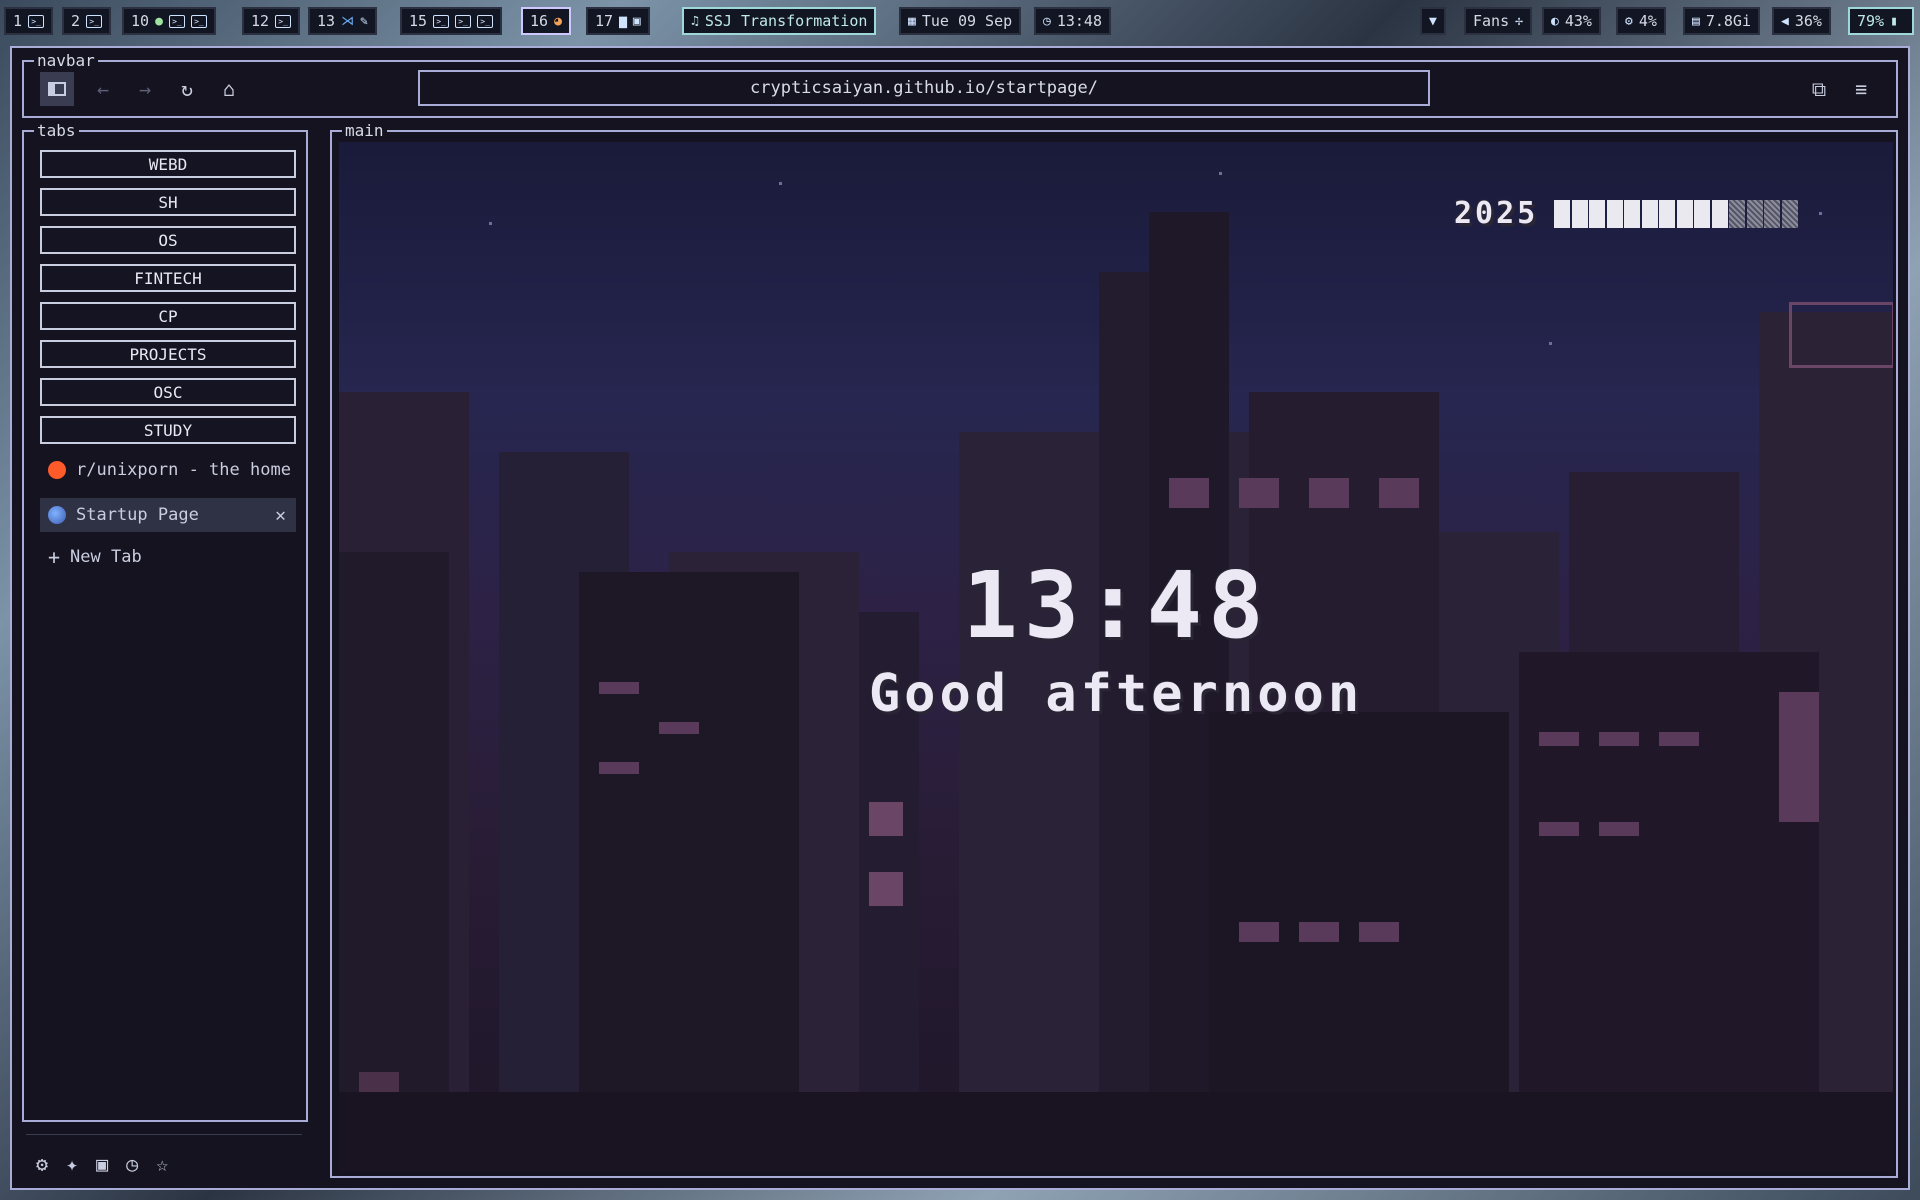  Describe the element at coordinates (106, 557) in the screenshot. I see `new-tab-label: New Tab` at that location.